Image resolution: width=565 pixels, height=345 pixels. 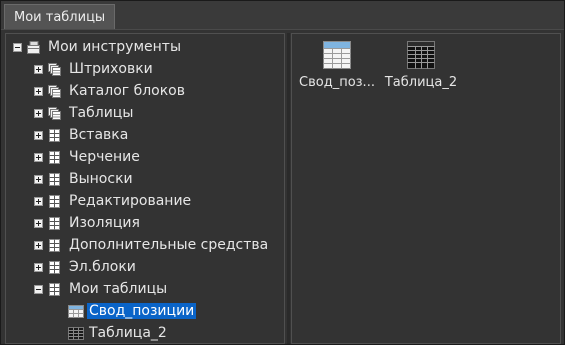 I want to click on tree-root: Мои инструменты, so click(x=98, y=47).